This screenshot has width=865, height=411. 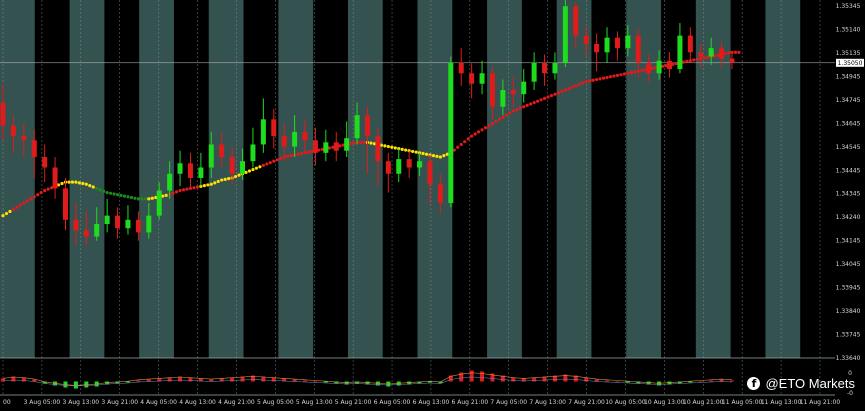 What do you see at coordinates (848, 358) in the screenshot?
I see `price-tick-label: 1.33640` at bounding box center [848, 358].